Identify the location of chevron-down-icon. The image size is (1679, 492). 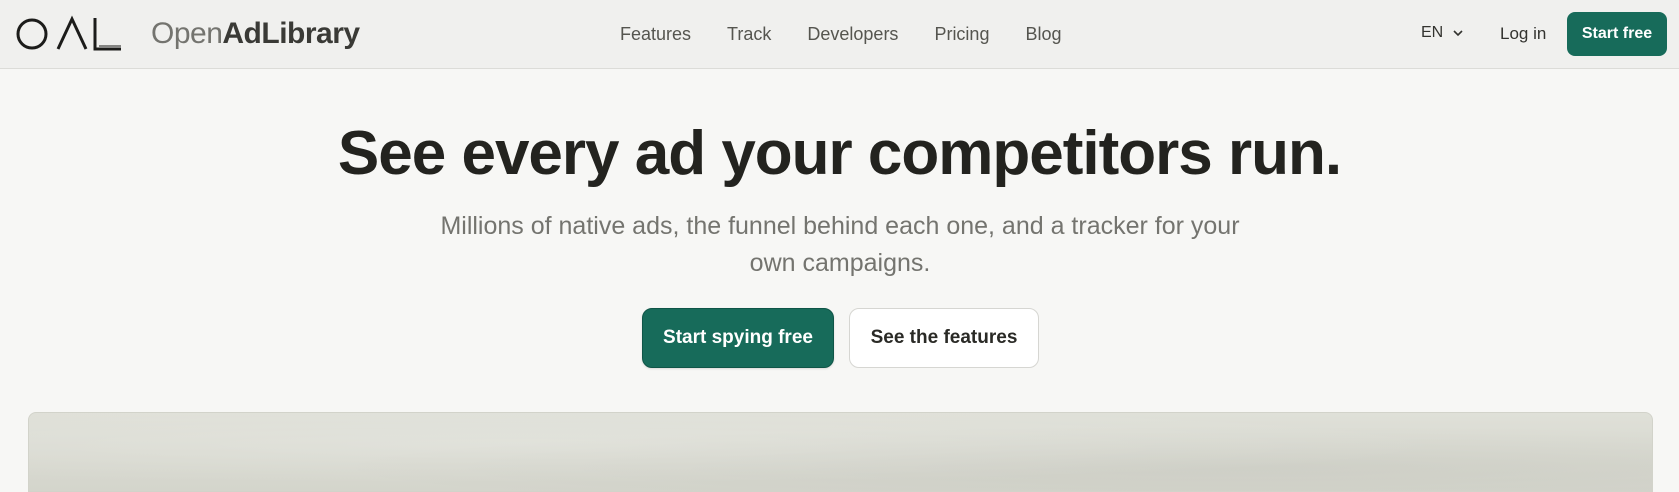
(1458, 32).